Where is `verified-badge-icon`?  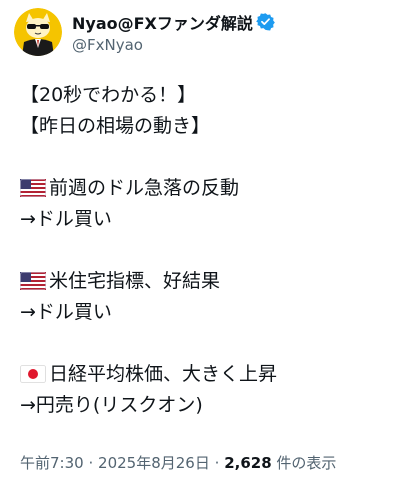 verified-badge-icon is located at coordinates (265, 21).